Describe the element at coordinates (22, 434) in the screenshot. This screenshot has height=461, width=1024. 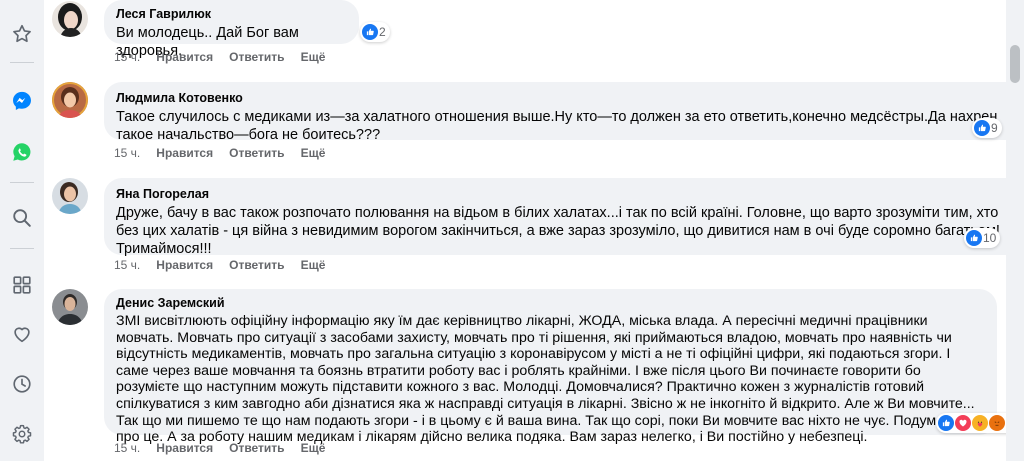
I see `gear-icon` at that location.